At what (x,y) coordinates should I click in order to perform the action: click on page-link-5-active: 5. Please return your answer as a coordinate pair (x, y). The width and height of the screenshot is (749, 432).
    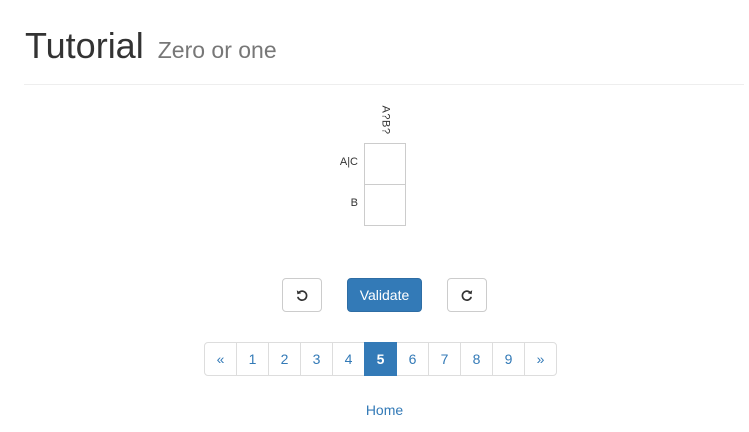
    Looking at the image, I should click on (380, 359).